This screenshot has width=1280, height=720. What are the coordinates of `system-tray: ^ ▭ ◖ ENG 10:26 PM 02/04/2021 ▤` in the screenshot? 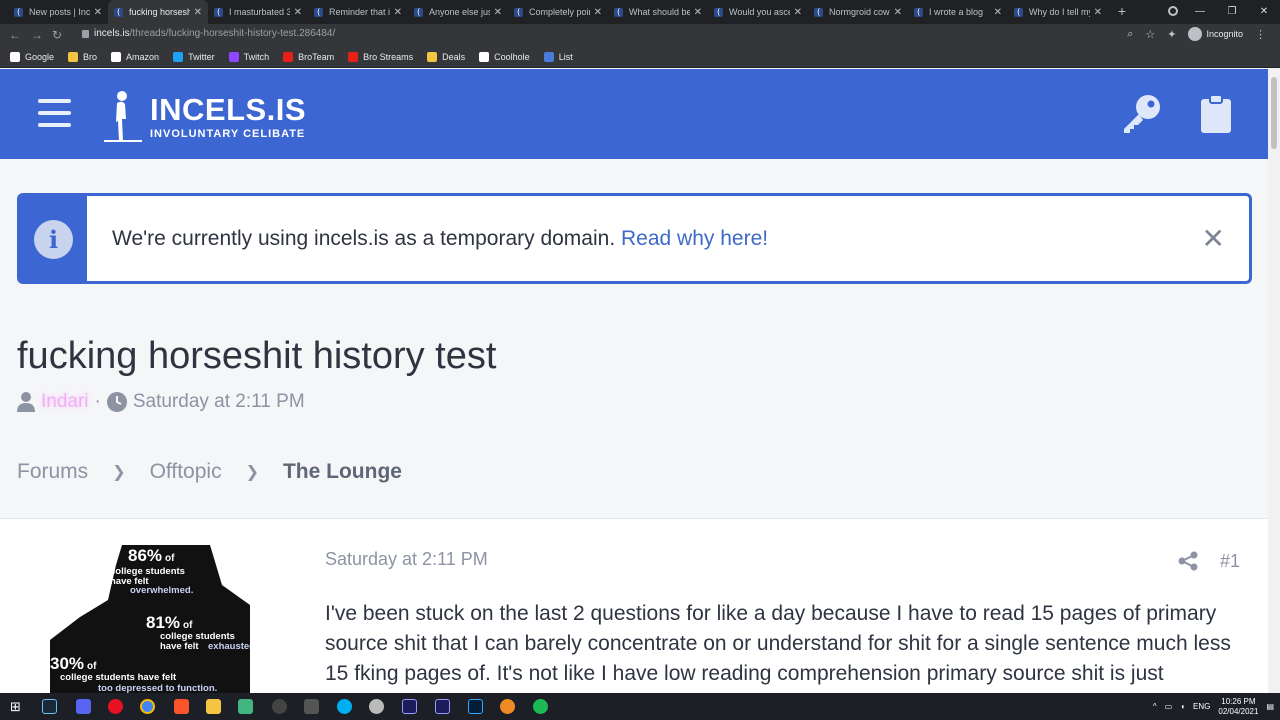 It's located at (1213, 706).